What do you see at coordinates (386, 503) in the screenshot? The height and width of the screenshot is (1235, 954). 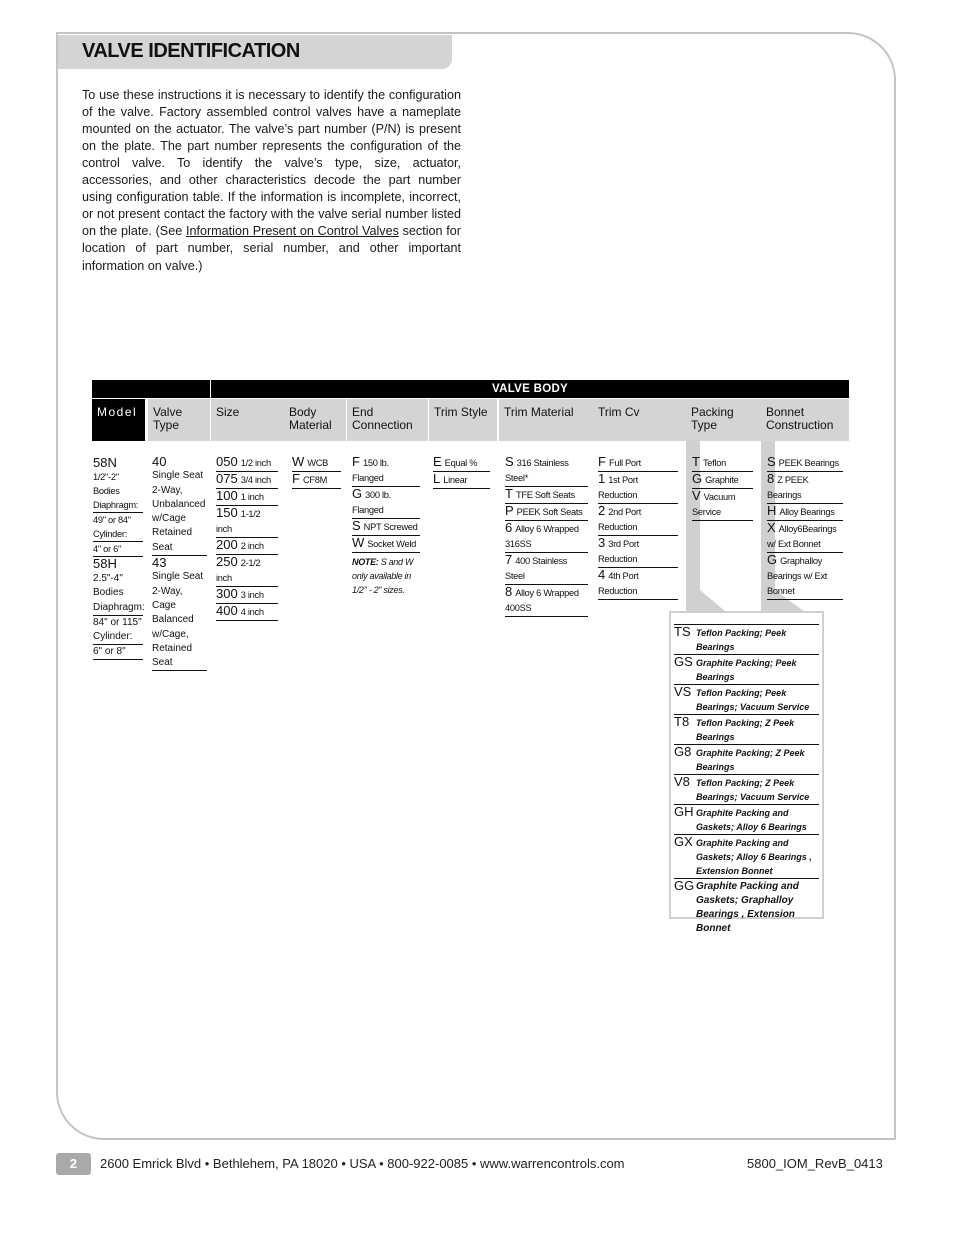 I see `end-connection-entry: G 300 lb. Flanged` at bounding box center [386, 503].